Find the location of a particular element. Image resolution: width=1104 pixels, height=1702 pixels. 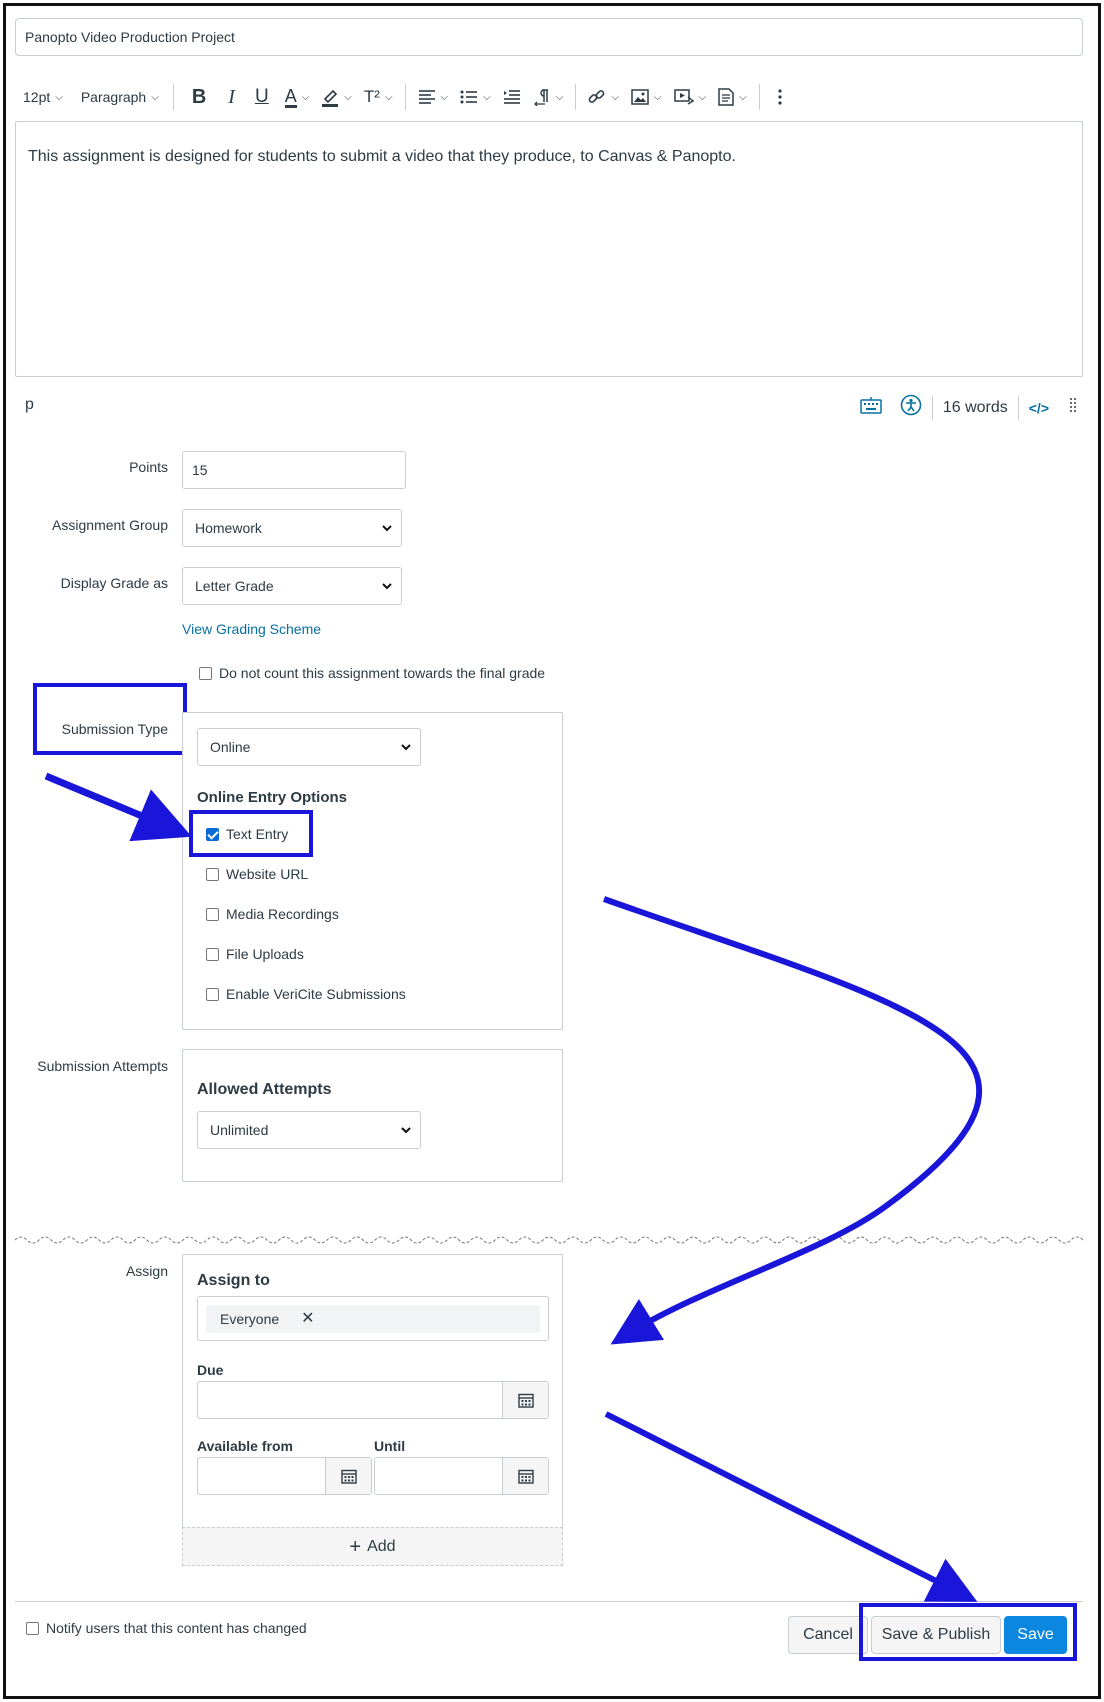

keyboard-icon is located at coordinates (871, 405).